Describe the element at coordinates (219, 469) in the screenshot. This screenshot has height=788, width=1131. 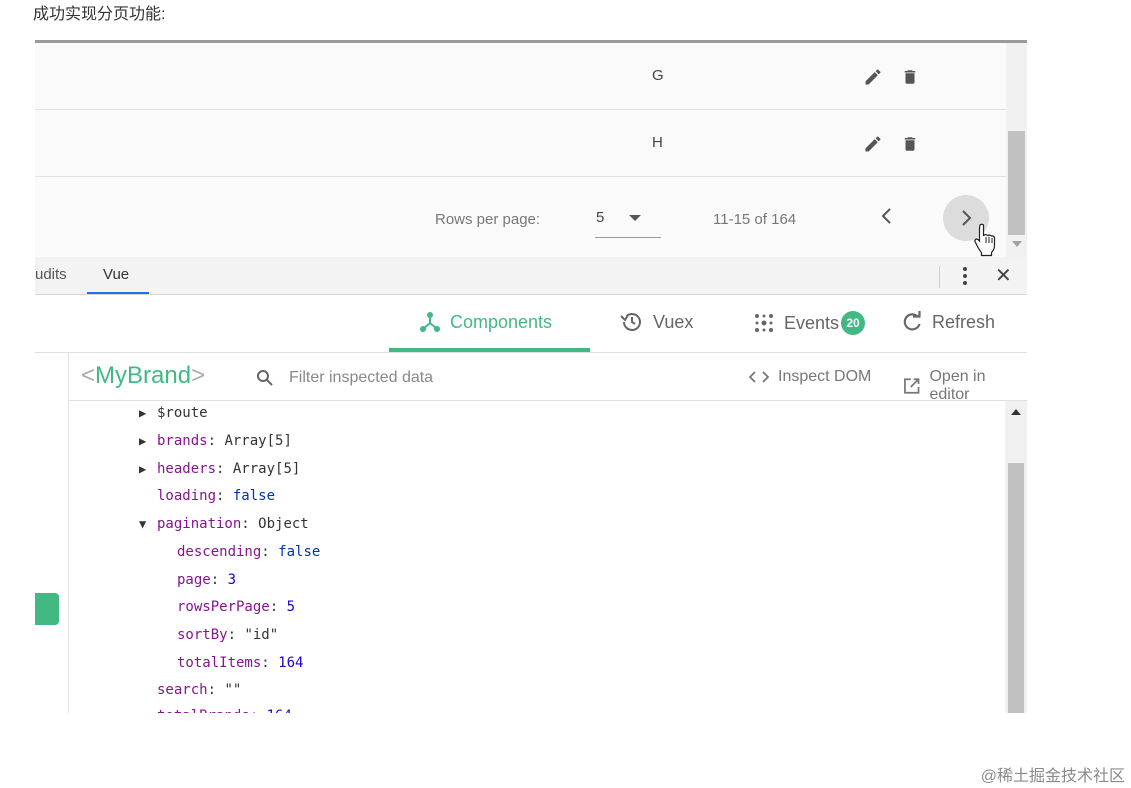
I see `state-row-headers: ▶ headers: Array[5]` at that location.